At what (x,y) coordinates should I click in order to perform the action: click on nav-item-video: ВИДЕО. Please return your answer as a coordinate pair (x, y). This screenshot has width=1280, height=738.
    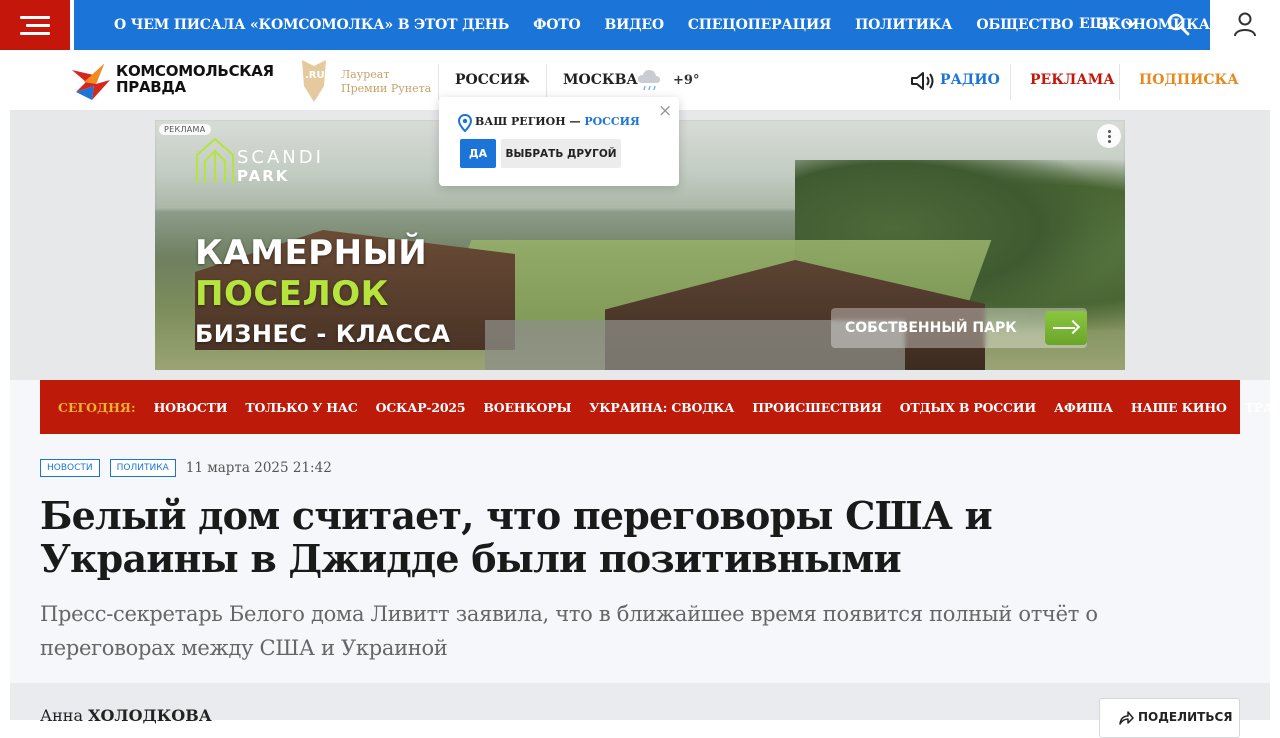
    Looking at the image, I should click on (634, 25).